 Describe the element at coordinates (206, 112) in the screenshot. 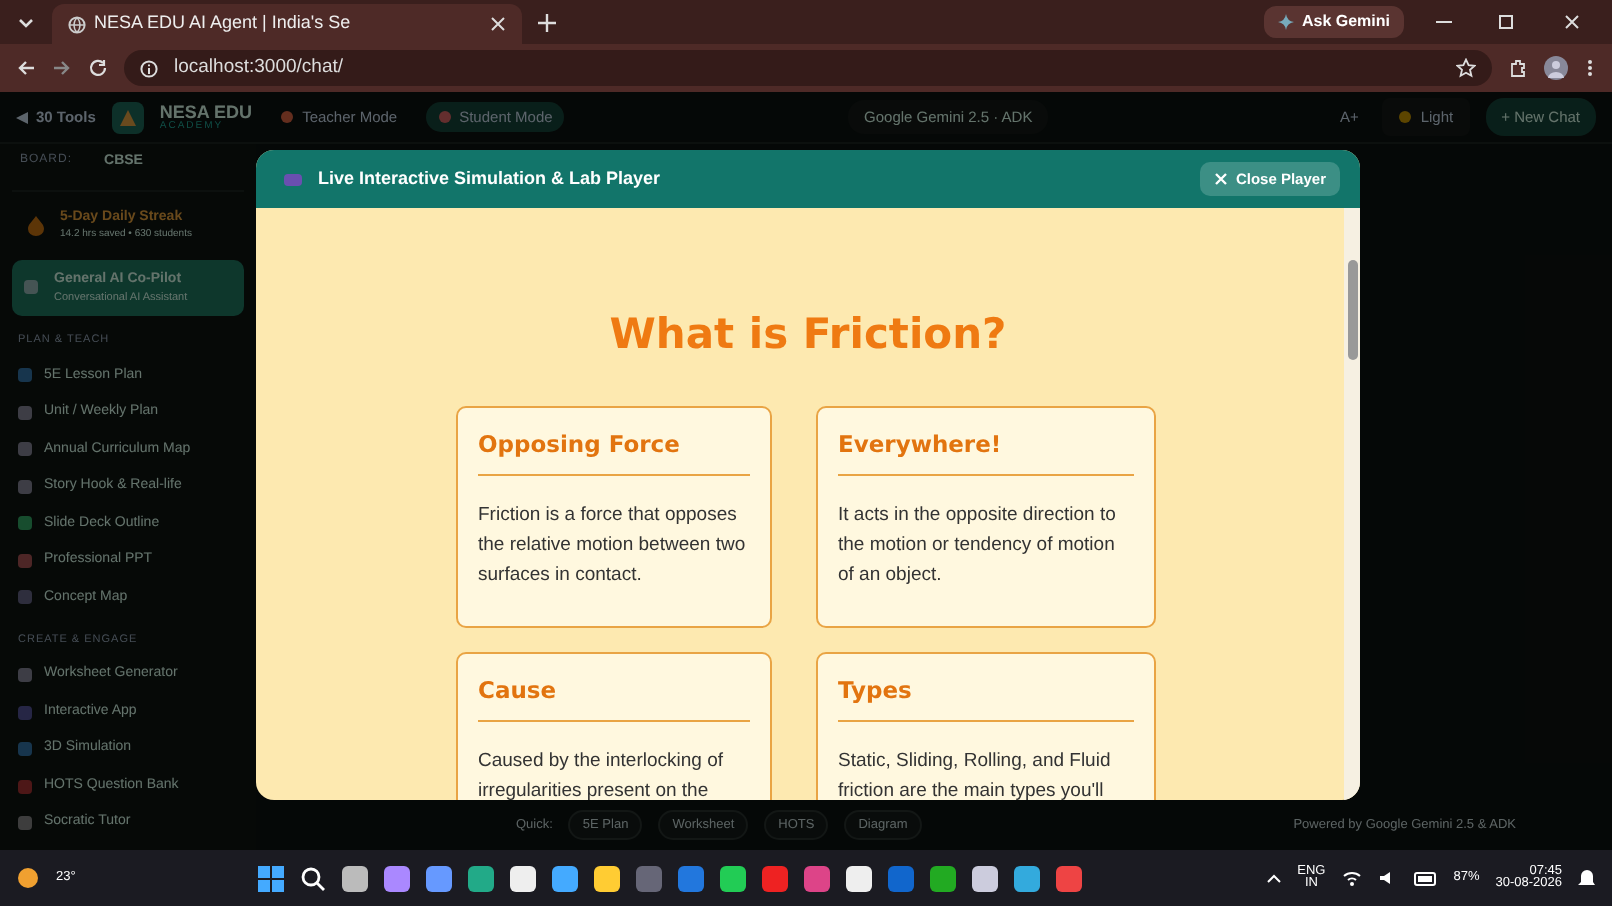

I see `brand-name: NESA EDU` at that location.